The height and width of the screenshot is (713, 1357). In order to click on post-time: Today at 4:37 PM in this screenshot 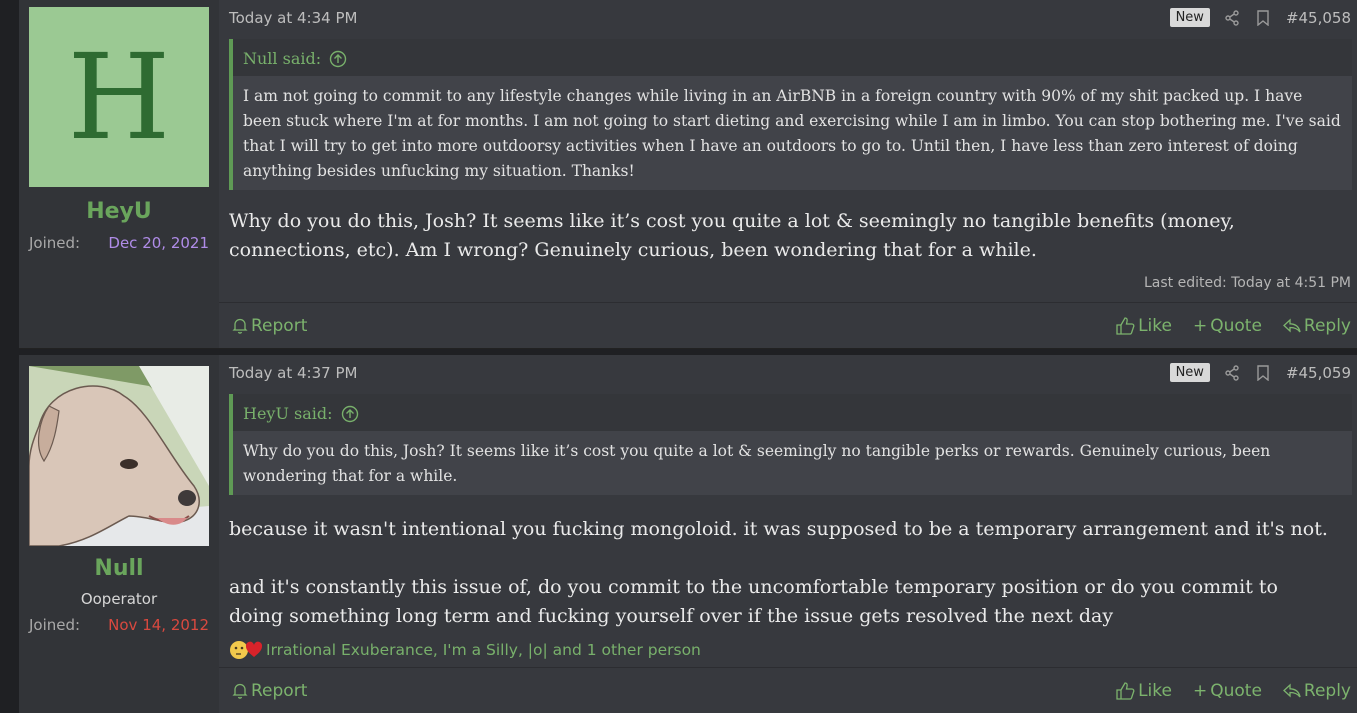, I will do `click(293, 373)`.